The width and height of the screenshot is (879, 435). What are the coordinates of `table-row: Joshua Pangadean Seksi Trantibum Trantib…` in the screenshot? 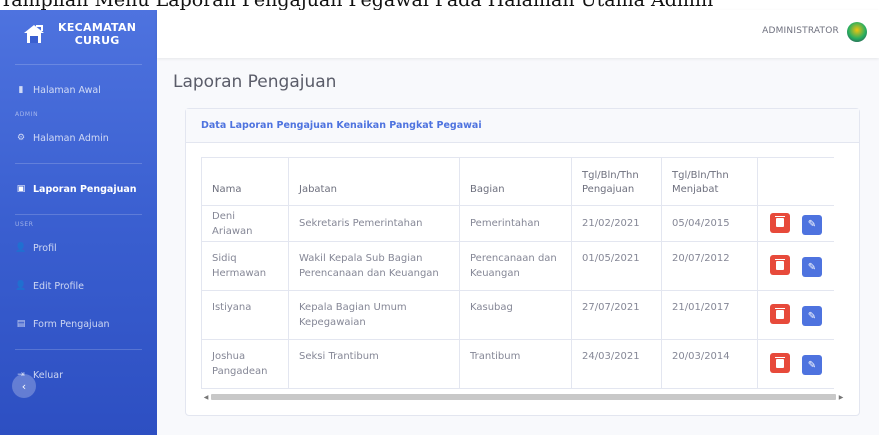 It's located at (517, 364).